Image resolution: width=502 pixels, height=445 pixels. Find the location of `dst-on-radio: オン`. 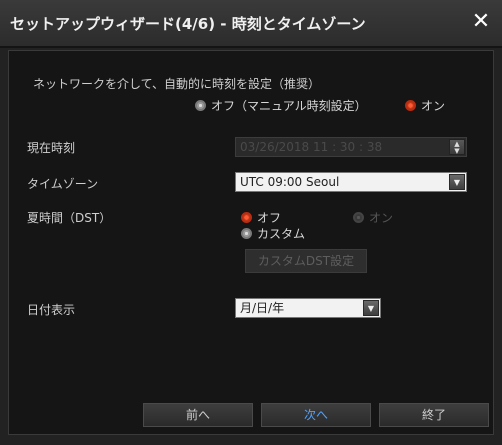

dst-on-radio: オン is located at coordinates (373, 217).